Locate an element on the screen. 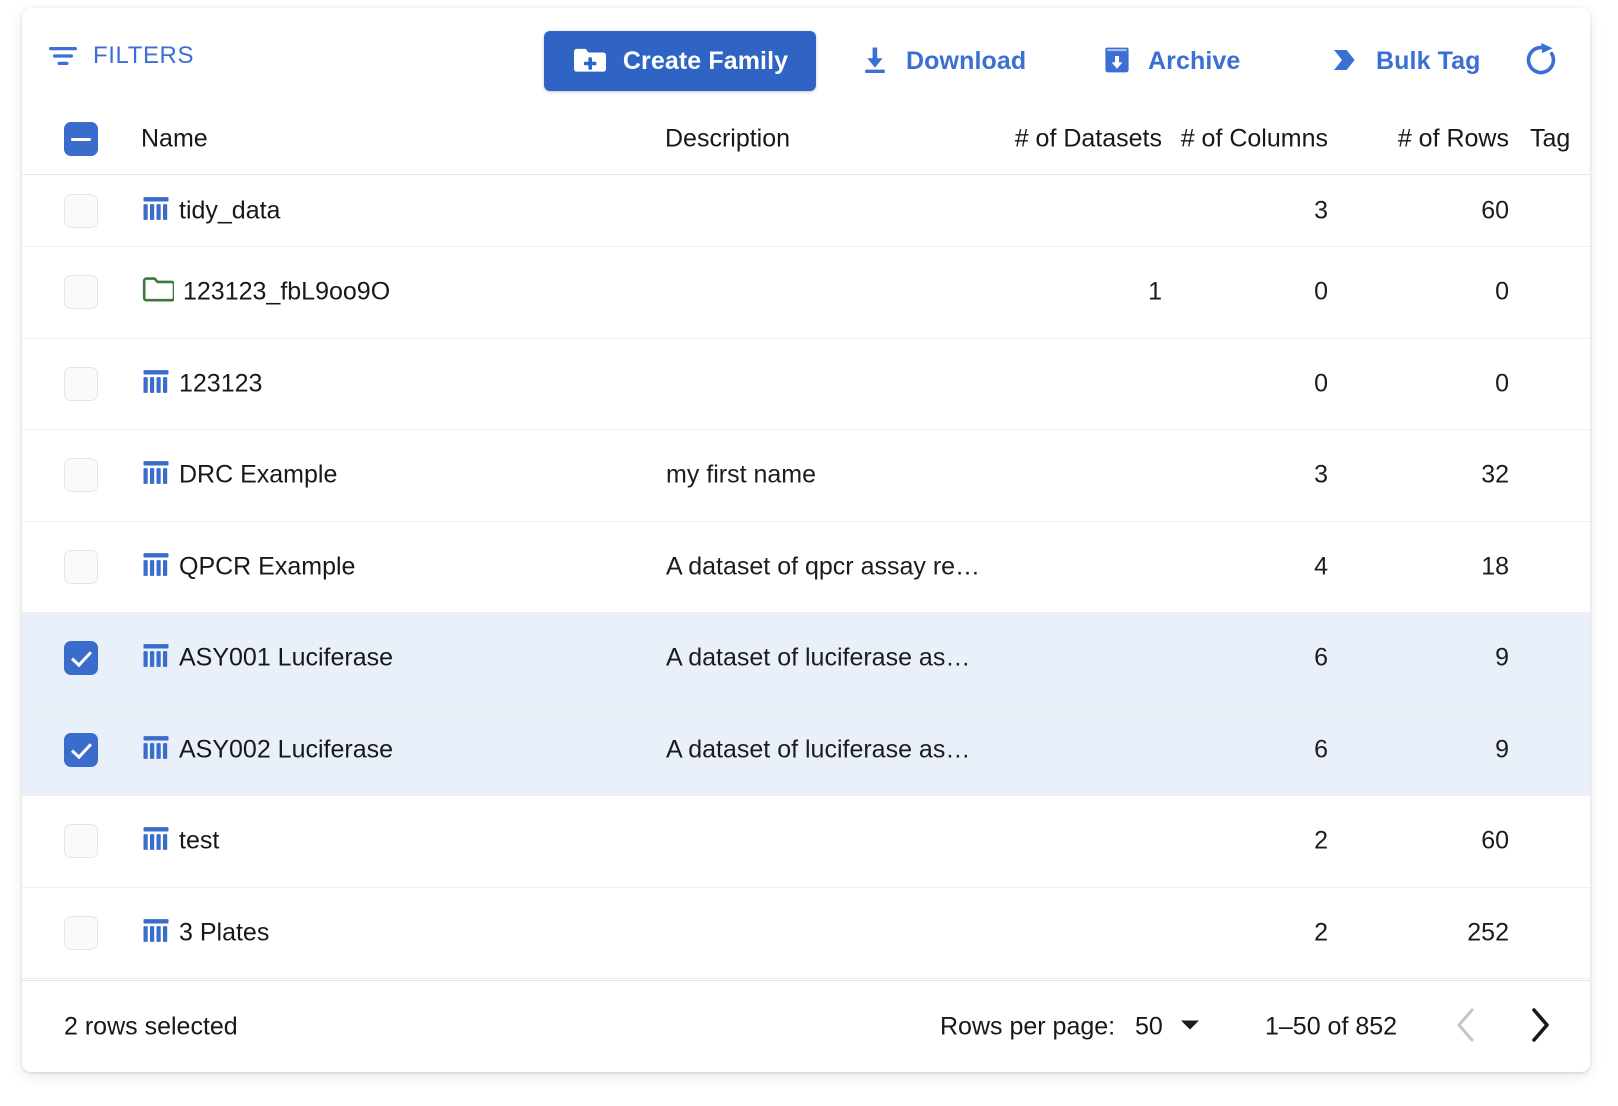 The width and height of the screenshot is (1618, 1106). next-page-button is located at coordinates (1539, 1027).